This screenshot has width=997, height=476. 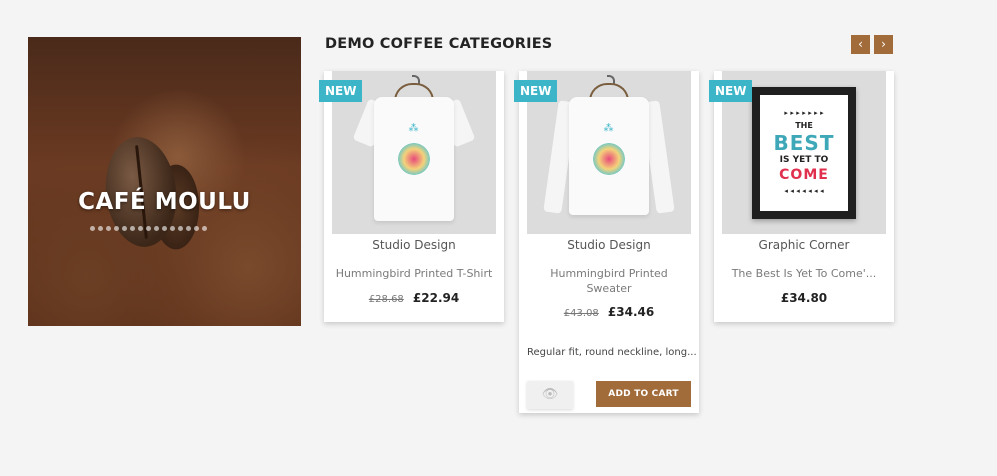 I want to click on banner-dots-divider, so click(x=148, y=228).